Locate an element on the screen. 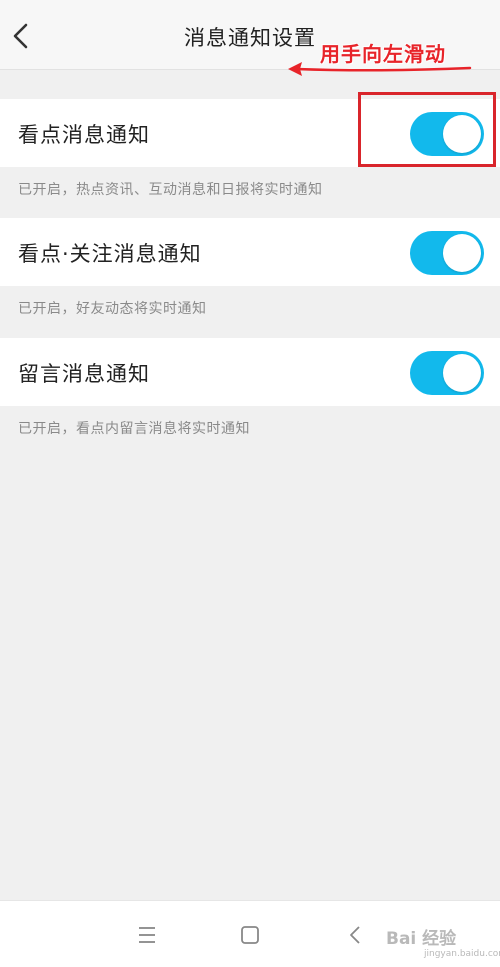 This screenshot has height=967, width=500. back-triangle-icon is located at coordinates (355, 935).